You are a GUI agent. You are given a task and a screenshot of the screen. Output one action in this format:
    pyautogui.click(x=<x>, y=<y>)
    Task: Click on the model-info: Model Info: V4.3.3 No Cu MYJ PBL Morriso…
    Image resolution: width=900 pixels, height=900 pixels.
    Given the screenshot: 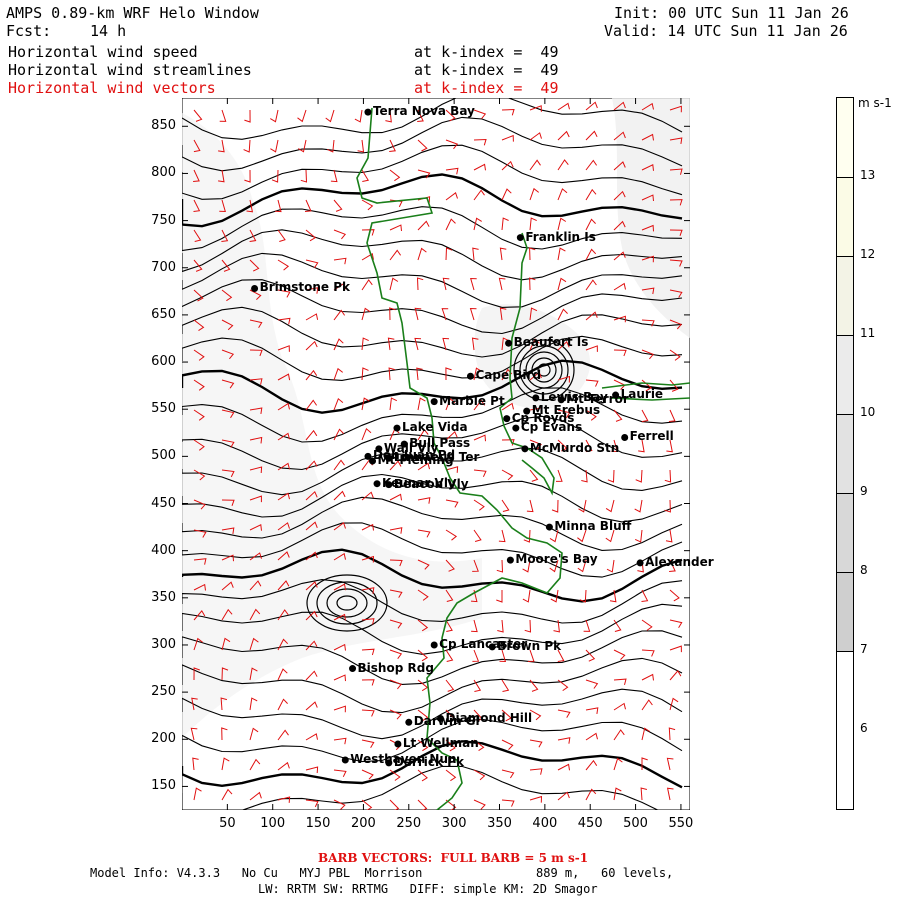 What is the action you would take?
    pyautogui.click(x=256, y=873)
    